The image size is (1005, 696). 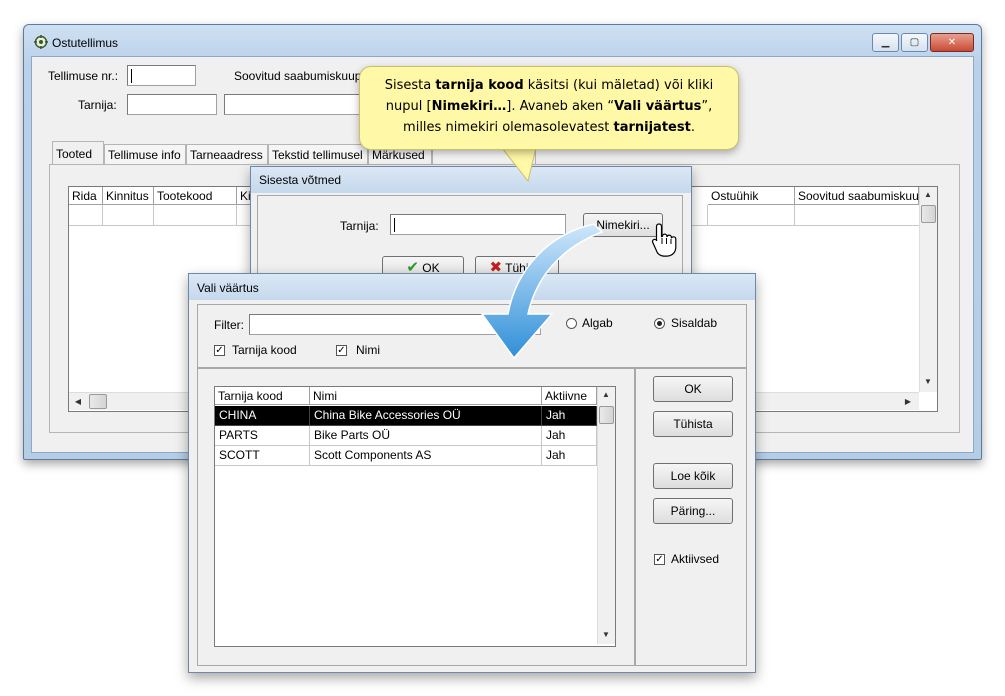 I want to click on keys-supplier-label: Tarnija:, so click(x=359, y=226).